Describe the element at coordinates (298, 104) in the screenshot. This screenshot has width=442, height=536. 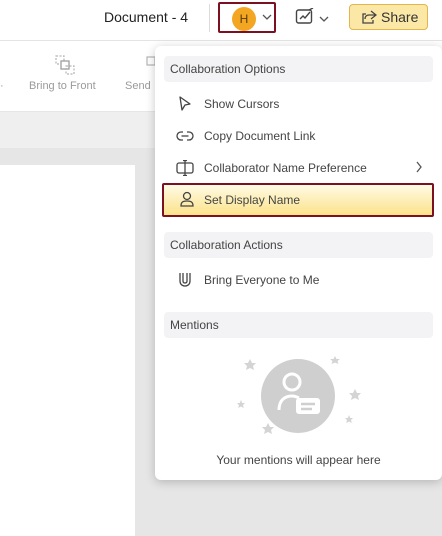
I see `menu-item-show-cursors: Show Cursors` at that location.